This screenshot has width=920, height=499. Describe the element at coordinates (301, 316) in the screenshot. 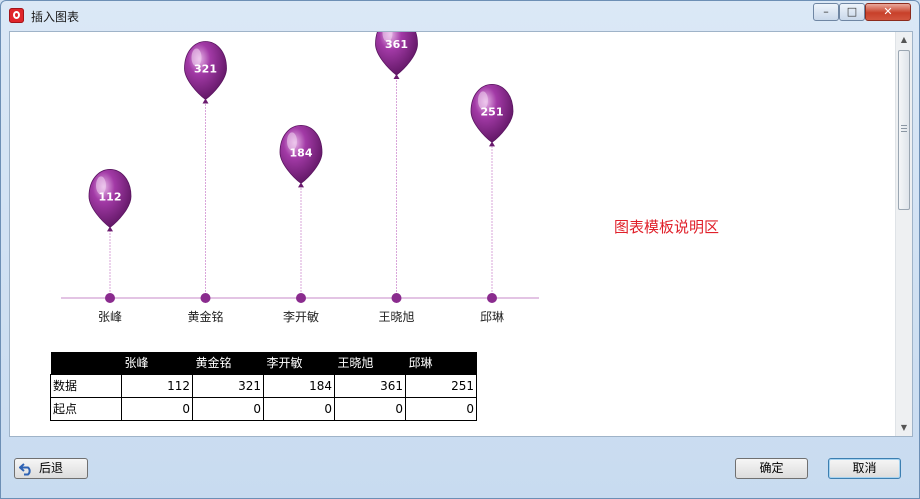

I see `category-label: 李开敏` at that location.